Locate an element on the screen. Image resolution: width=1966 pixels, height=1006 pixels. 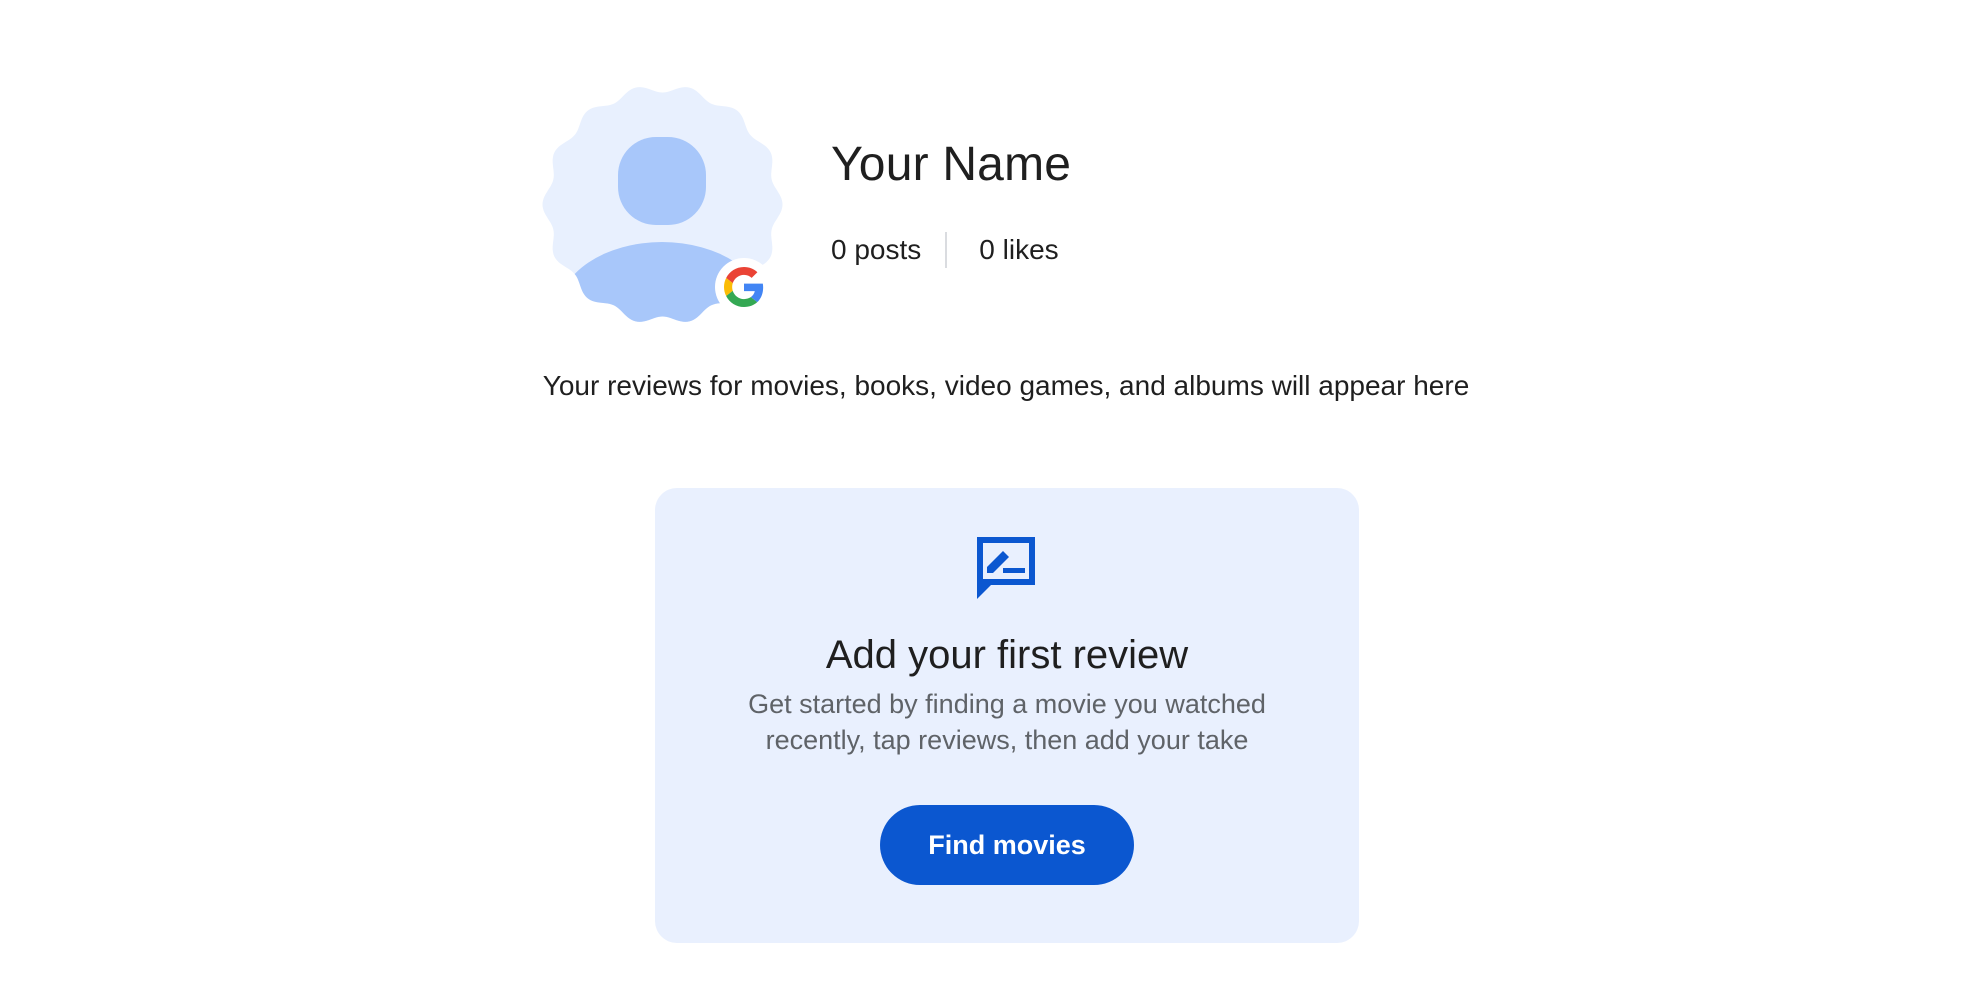
posts-count: 0 posts is located at coordinates (876, 249).